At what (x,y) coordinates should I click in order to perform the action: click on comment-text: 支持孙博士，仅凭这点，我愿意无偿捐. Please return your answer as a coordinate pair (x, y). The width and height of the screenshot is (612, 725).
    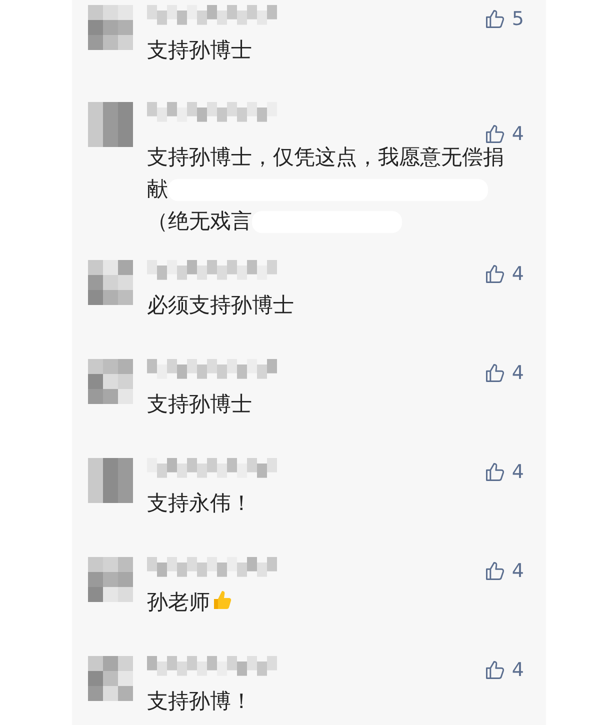
    Looking at the image, I should click on (325, 156).